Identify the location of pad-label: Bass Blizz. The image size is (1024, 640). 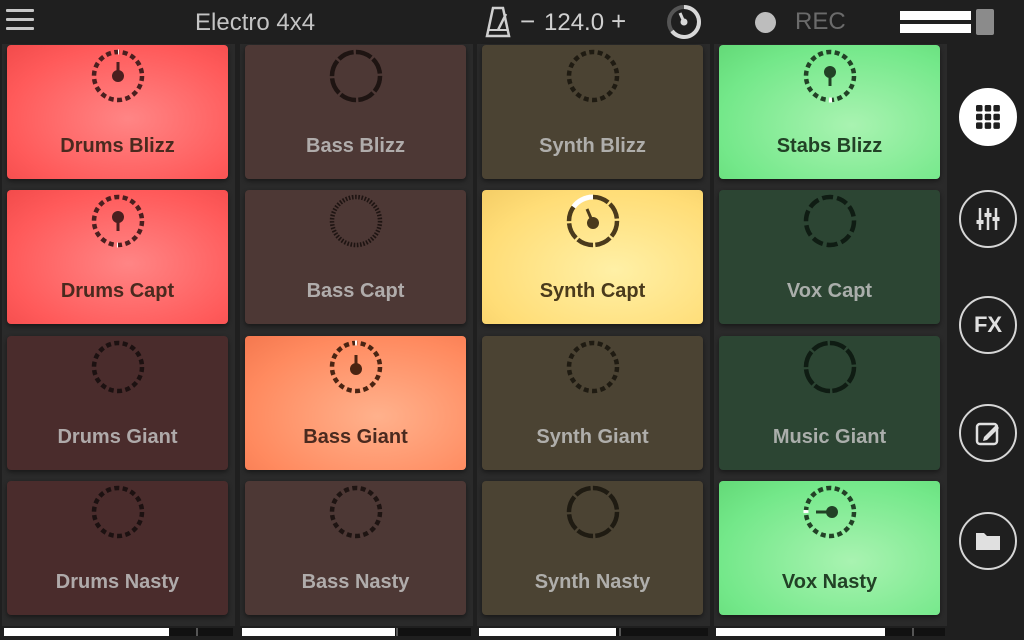
(355, 146).